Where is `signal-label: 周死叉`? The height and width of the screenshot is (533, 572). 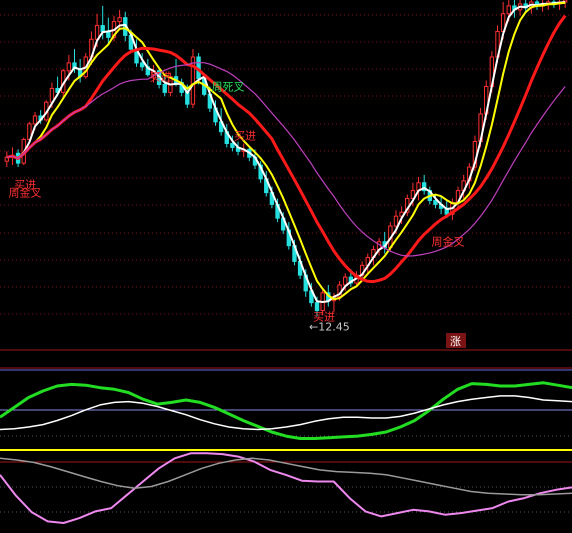
signal-label: 周死叉 is located at coordinates (228, 86).